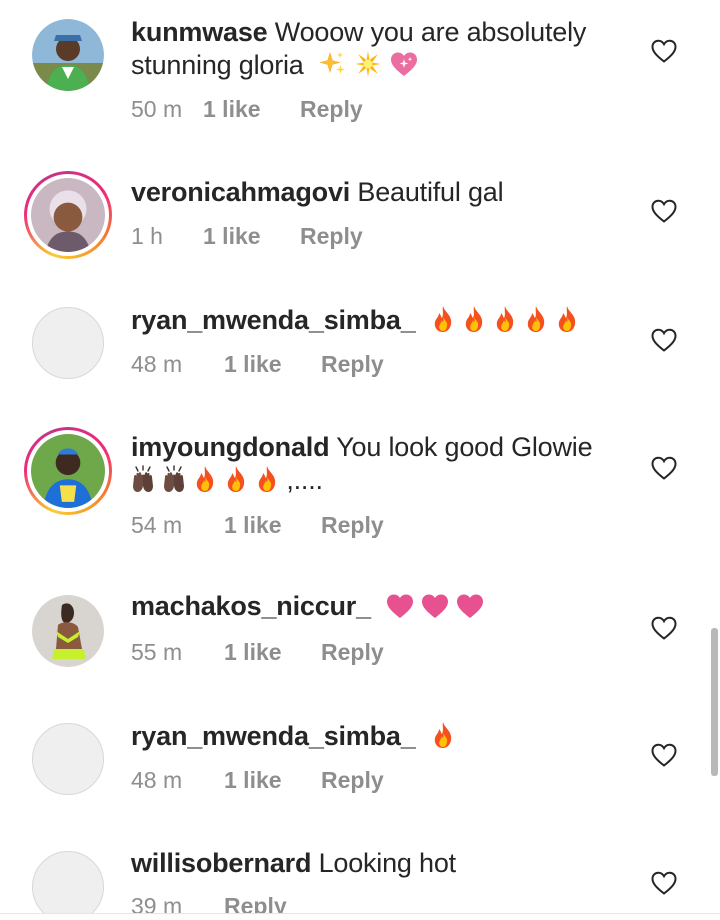  I want to click on glowing-star-emoji-icon, so click(368, 64).